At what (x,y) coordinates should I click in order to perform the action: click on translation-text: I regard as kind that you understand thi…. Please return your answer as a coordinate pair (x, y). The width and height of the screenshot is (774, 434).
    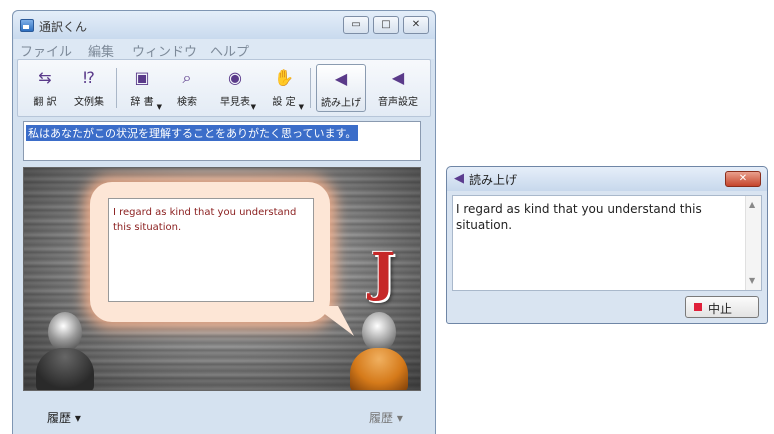
    Looking at the image, I should click on (205, 220).